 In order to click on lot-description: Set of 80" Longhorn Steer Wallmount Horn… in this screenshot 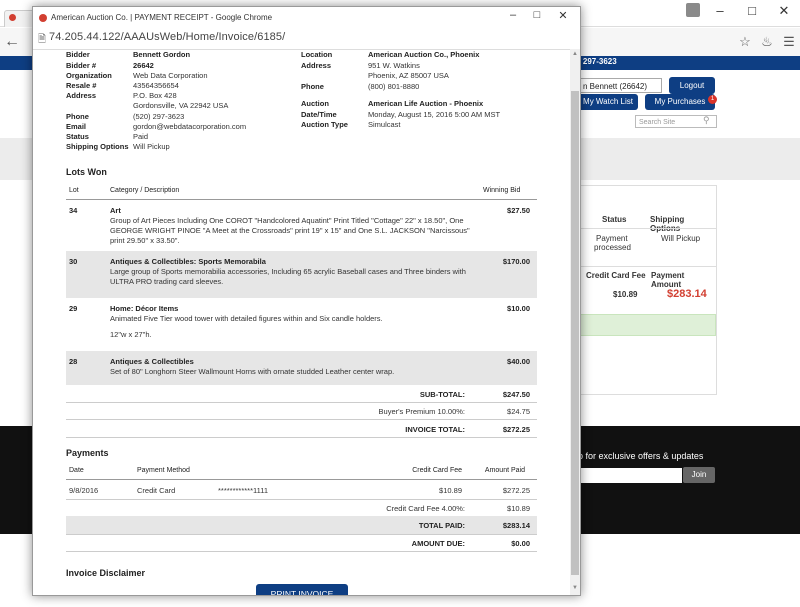, I will do `click(252, 371)`.